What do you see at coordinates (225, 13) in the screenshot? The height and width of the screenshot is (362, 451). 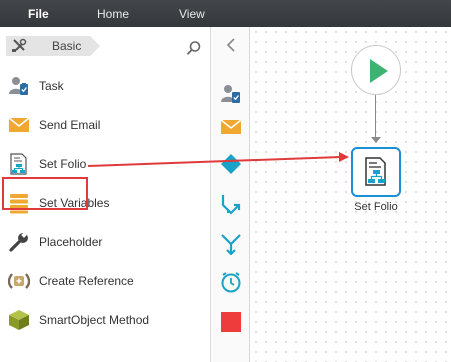 I see `menu-bar: File Home View` at bounding box center [225, 13].